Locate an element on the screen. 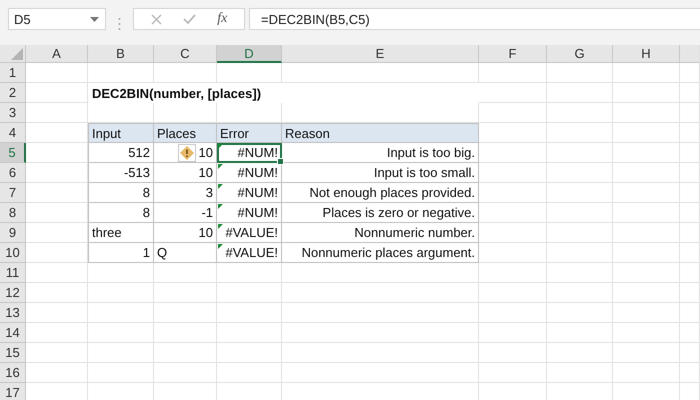 This screenshot has width=700, height=400. row-header: 15 is located at coordinates (13, 353).